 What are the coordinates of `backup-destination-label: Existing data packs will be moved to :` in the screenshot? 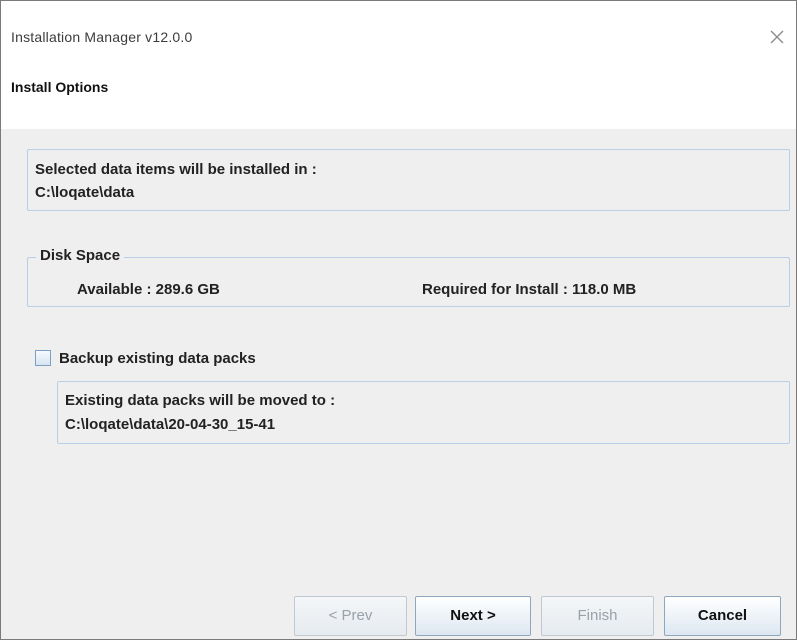 It's located at (200, 400).